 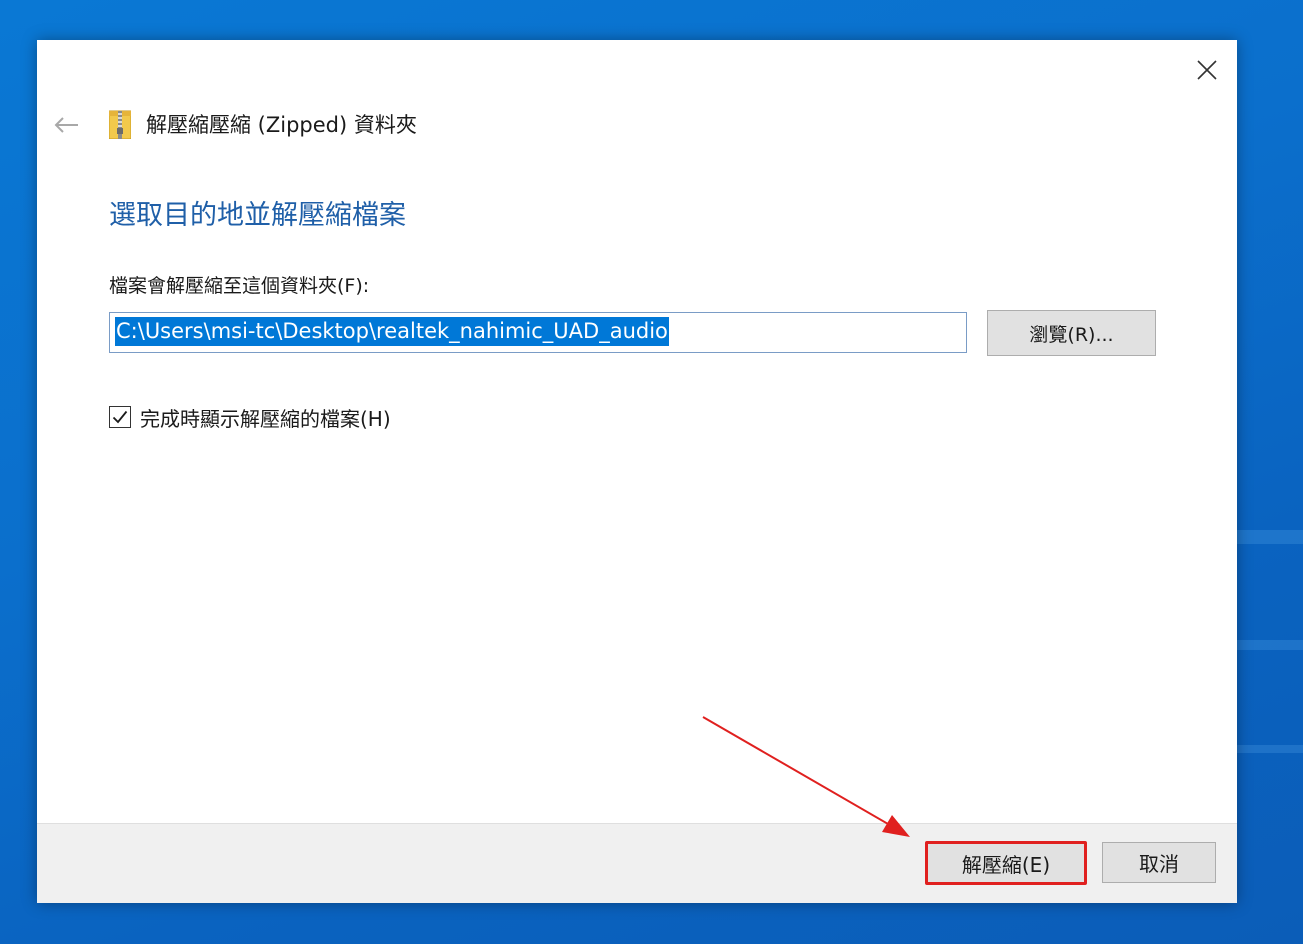 I want to click on close-icon, so click(x=1207, y=70).